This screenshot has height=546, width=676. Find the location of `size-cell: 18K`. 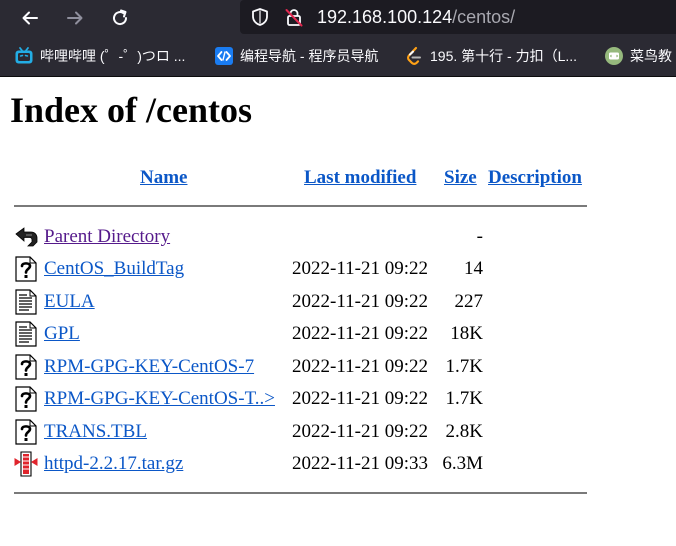

size-cell: 18K is located at coordinates (466, 333).